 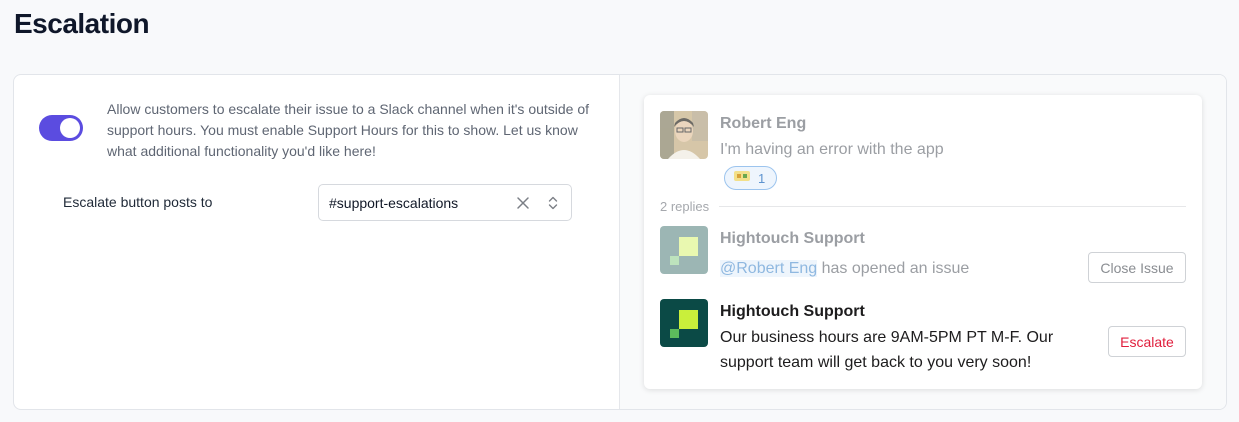 I want to click on reaction-pill: 1, so click(x=750, y=178).